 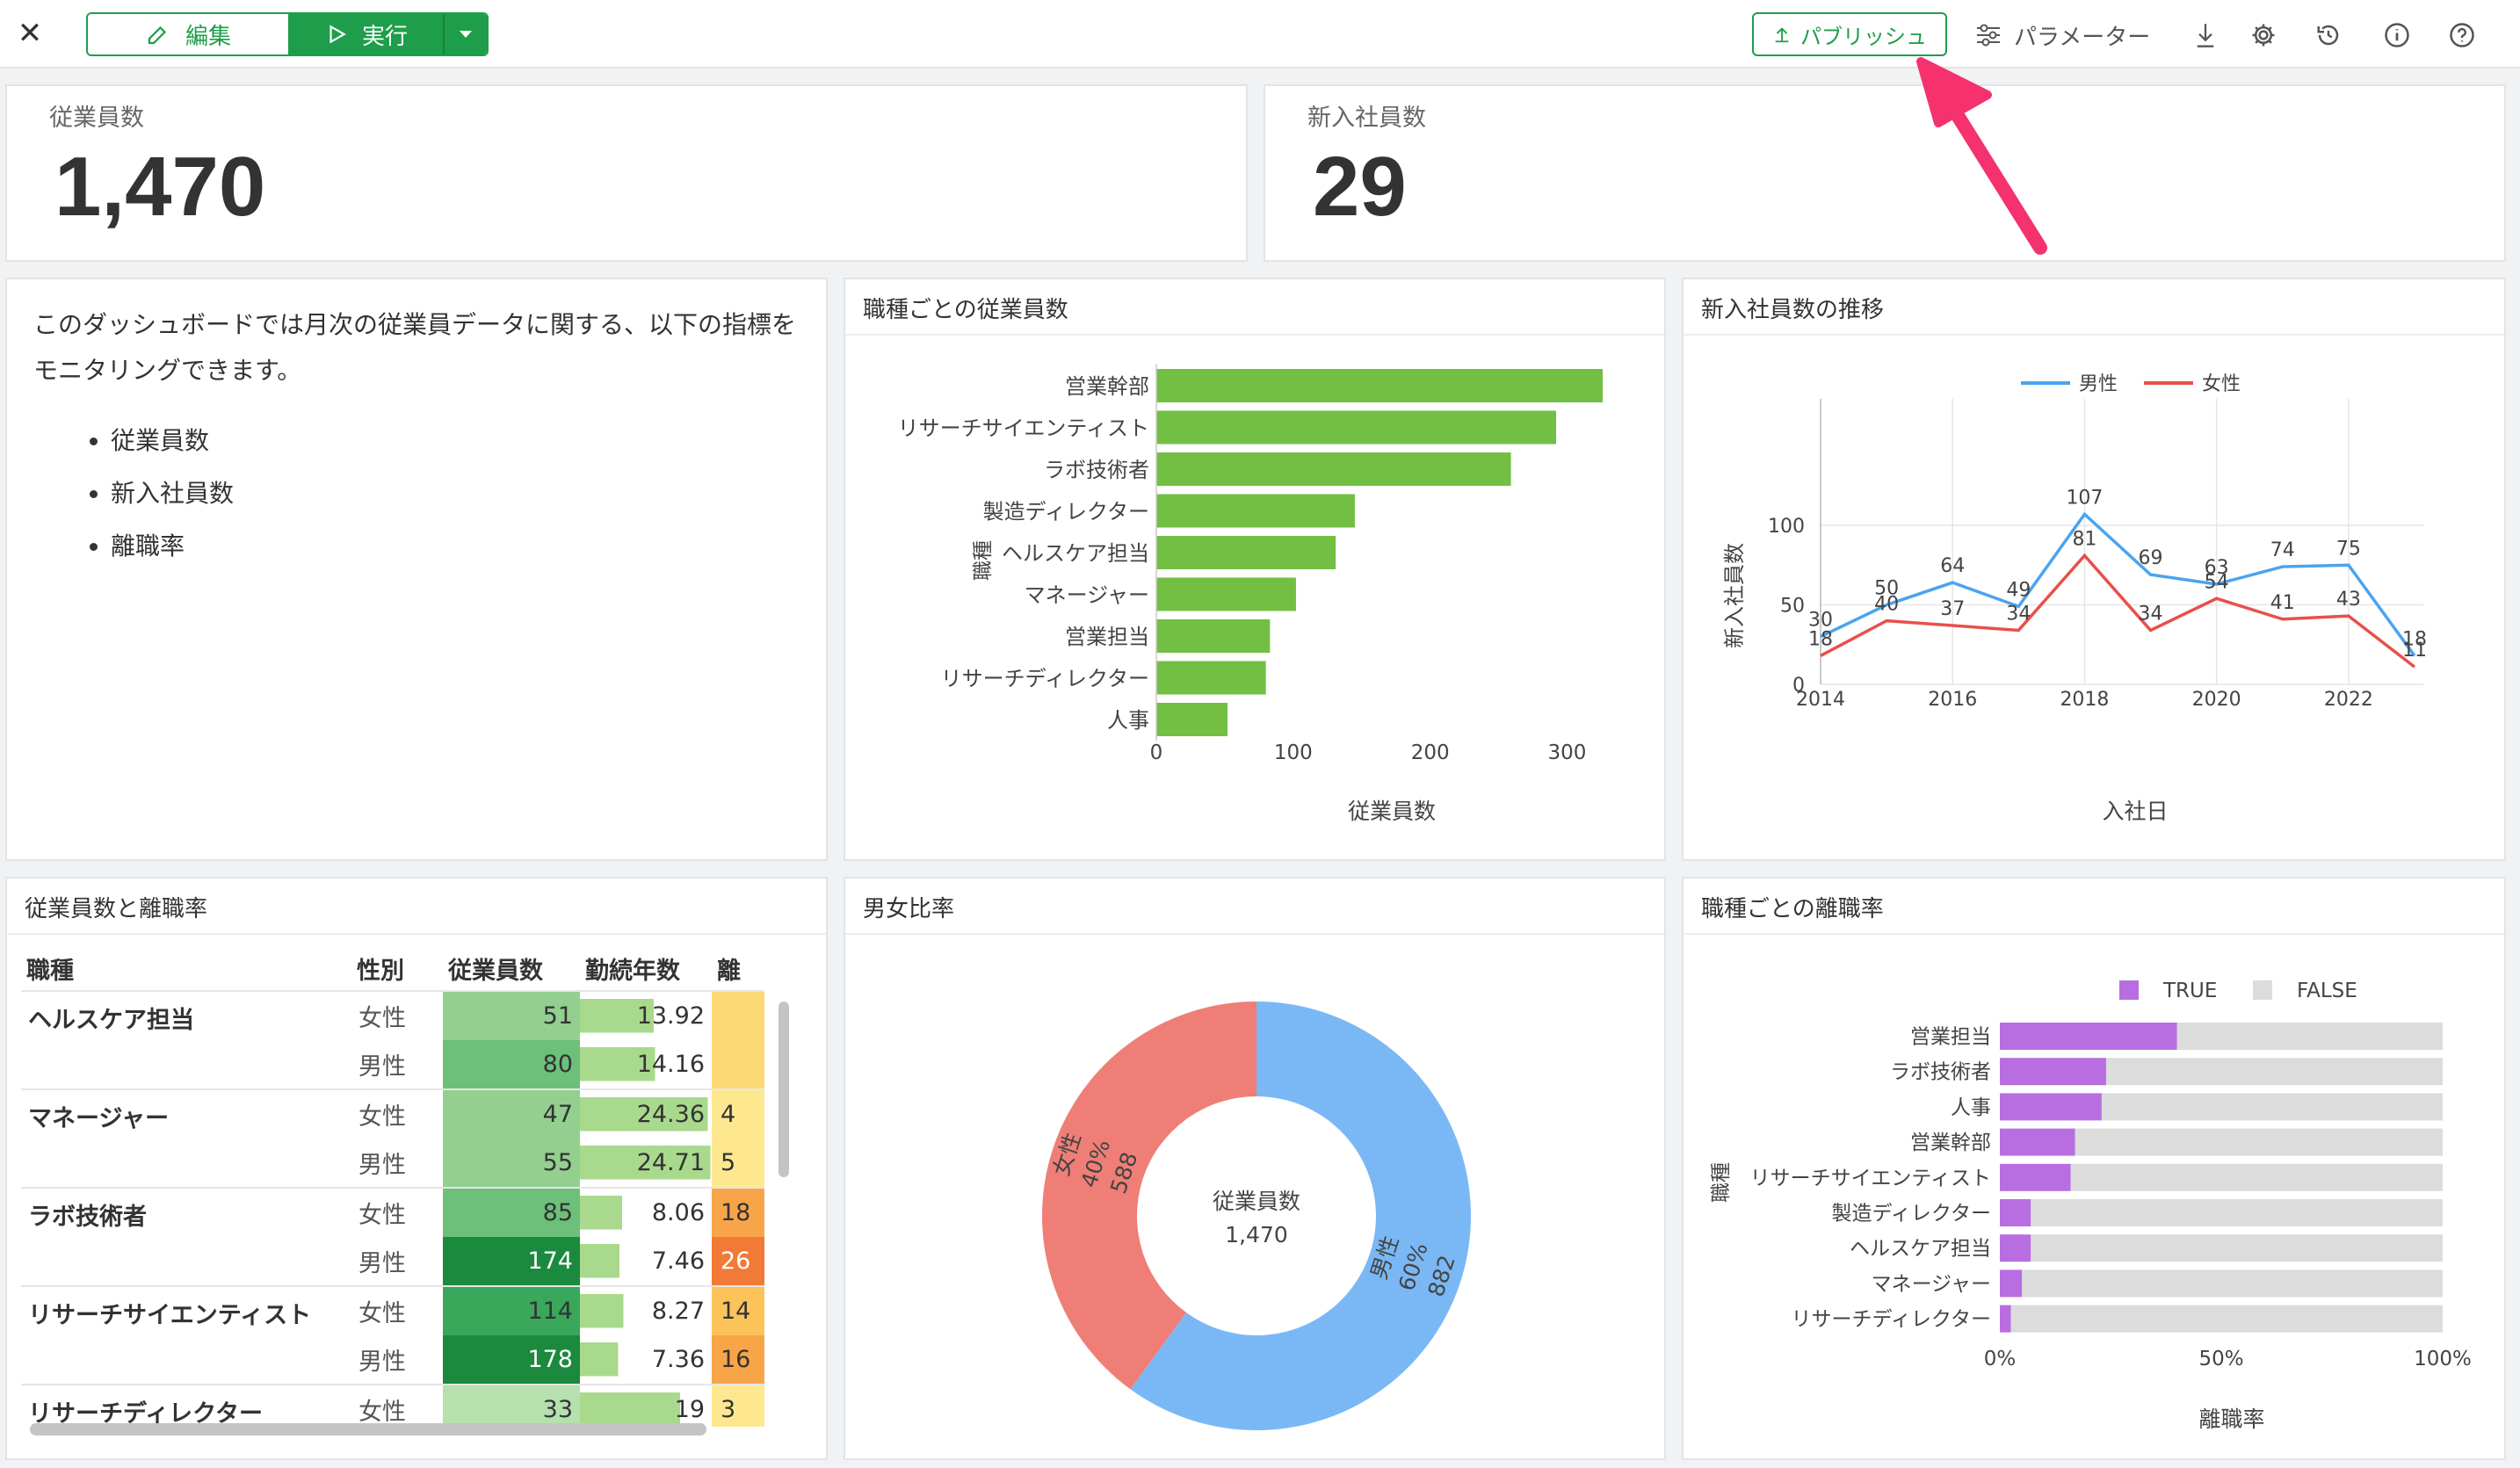 I want to click on edit-button-label: 編集, so click(x=208, y=36).